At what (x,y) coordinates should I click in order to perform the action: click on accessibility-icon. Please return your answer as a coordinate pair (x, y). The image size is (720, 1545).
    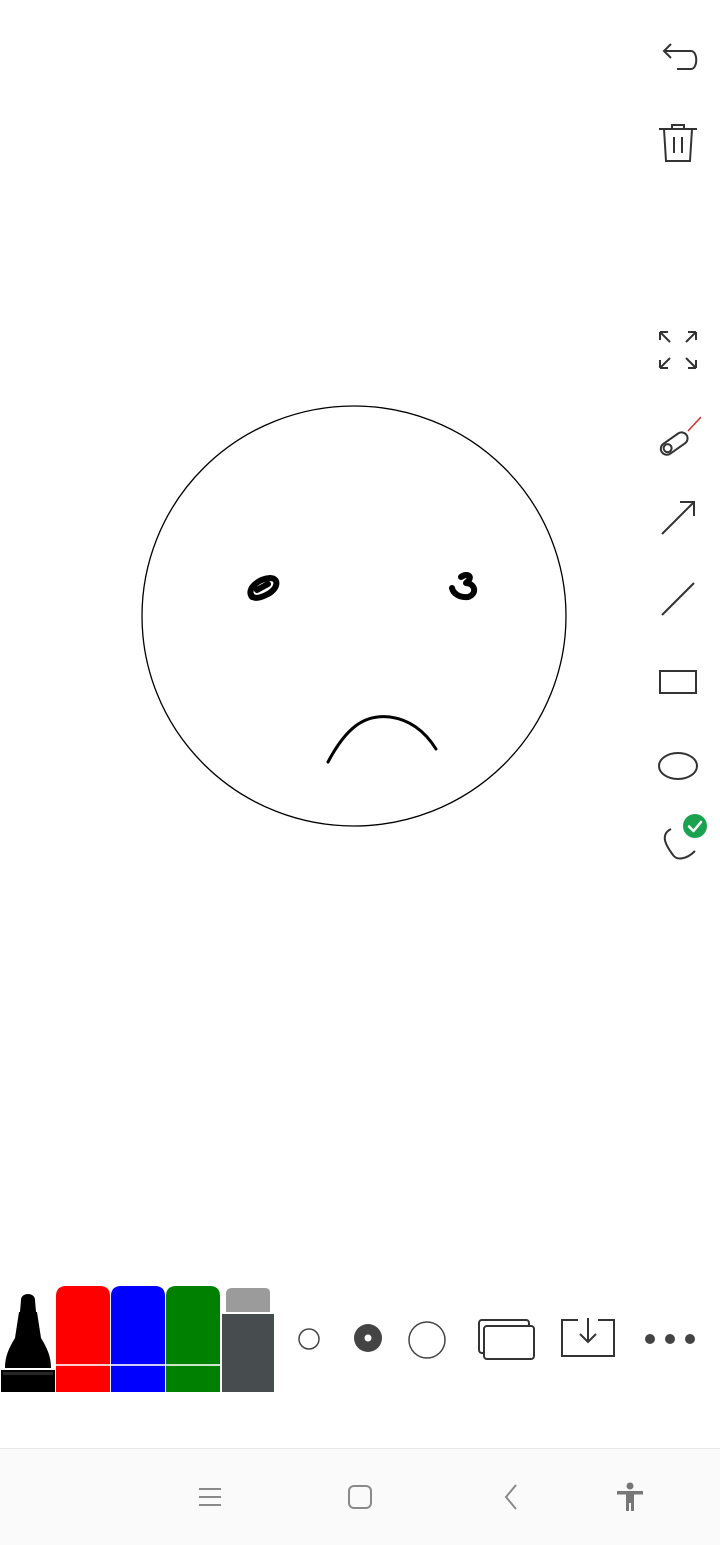
    Looking at the image, I should click on (630, 1496).